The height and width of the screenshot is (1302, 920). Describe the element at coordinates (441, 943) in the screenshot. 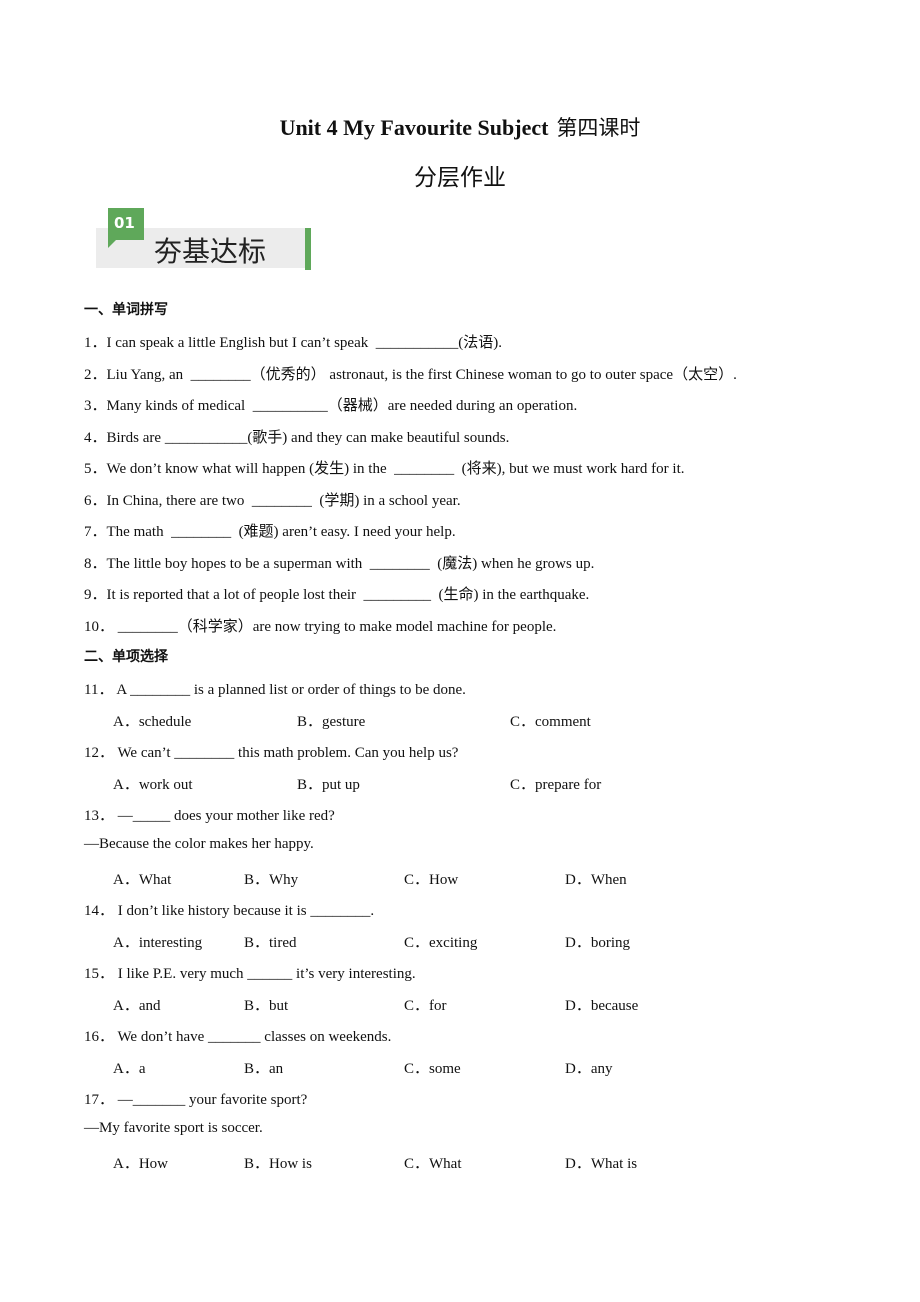

I see `answer-option: C．exciting` at that location.